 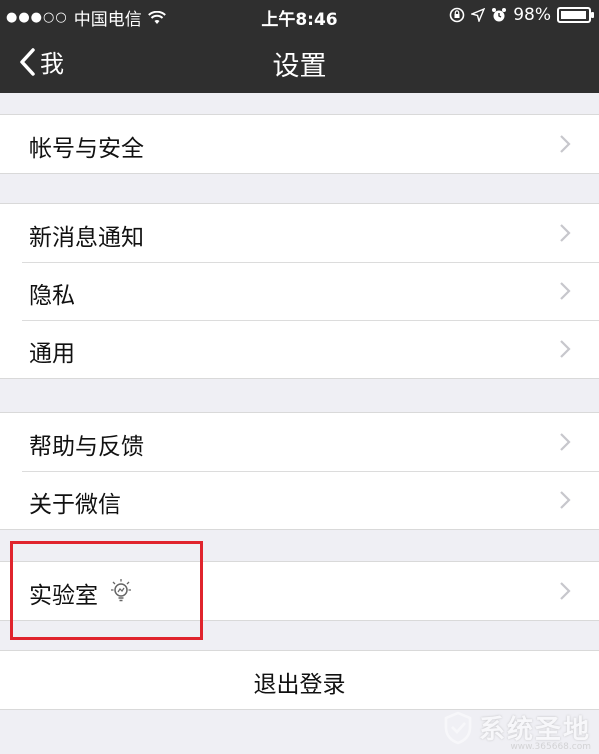 I want to click on page-title: 设置, so click(x=299, y=66).